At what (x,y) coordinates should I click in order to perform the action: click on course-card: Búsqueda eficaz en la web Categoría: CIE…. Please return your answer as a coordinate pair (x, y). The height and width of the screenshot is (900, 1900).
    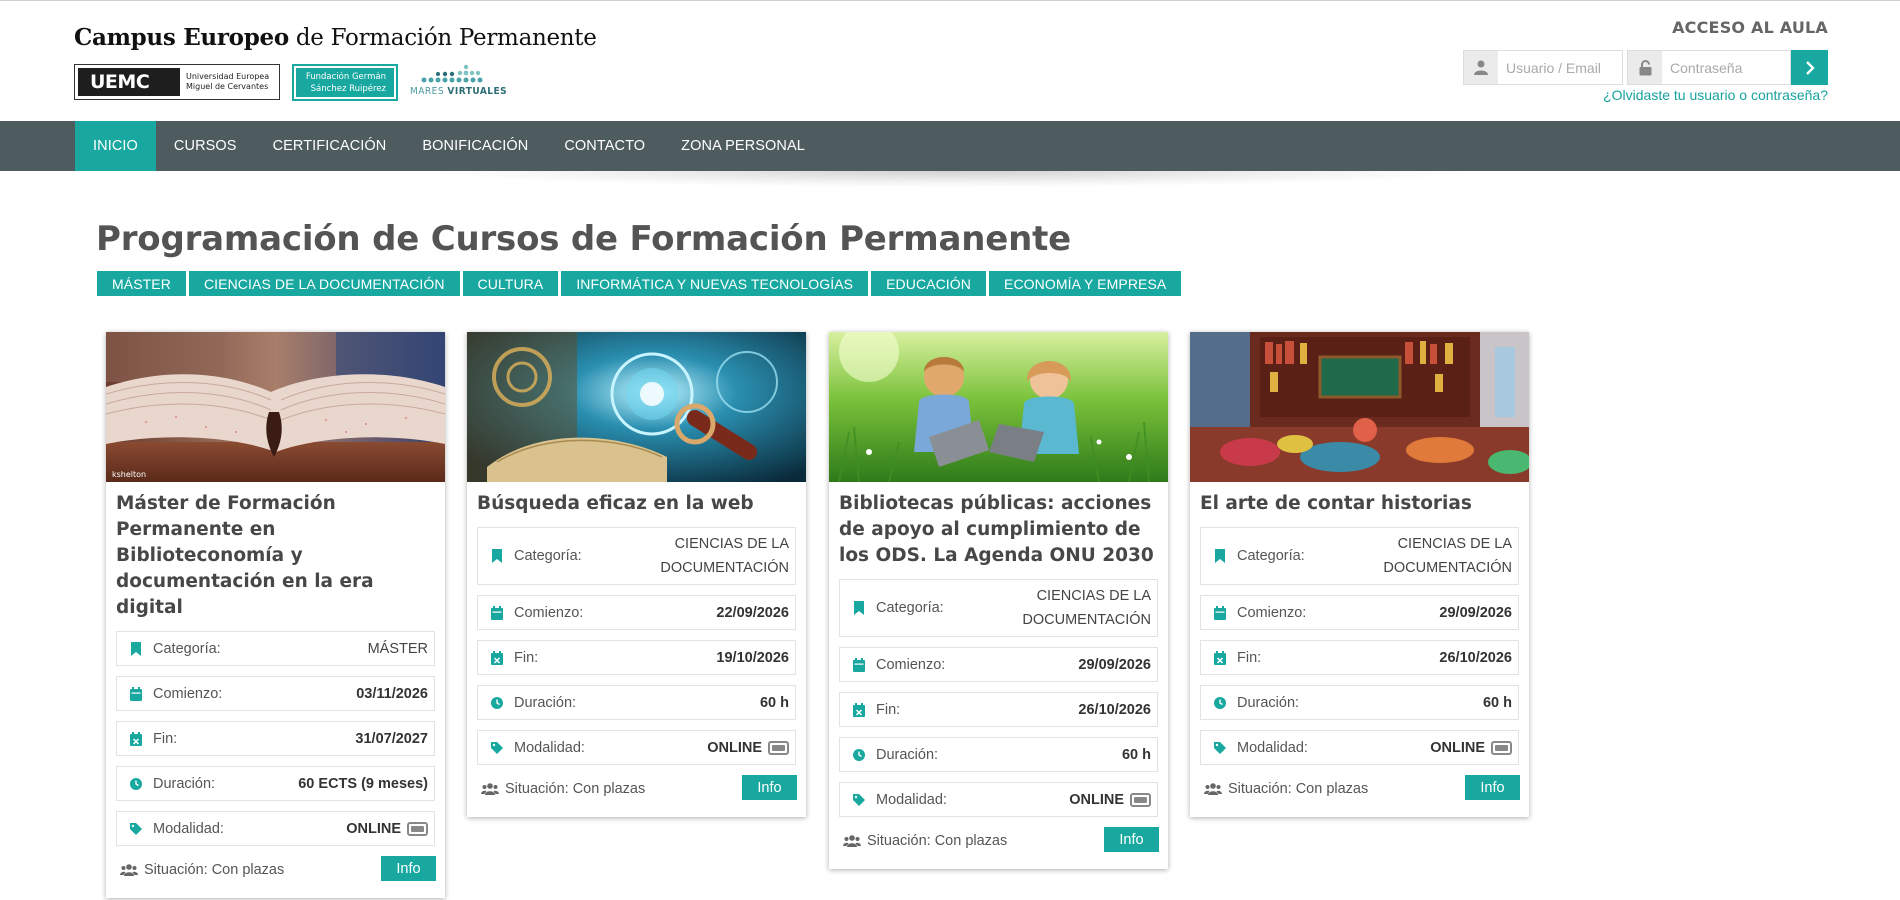
    Looking at the image, I should click on (636, 574).